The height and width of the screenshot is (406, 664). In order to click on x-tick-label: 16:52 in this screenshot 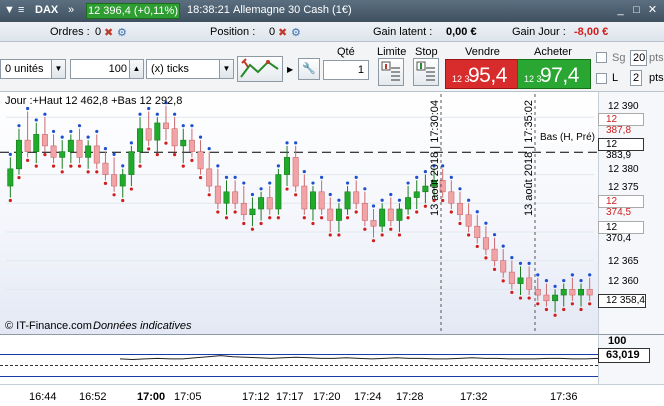, I will do `click(93, 397)`.